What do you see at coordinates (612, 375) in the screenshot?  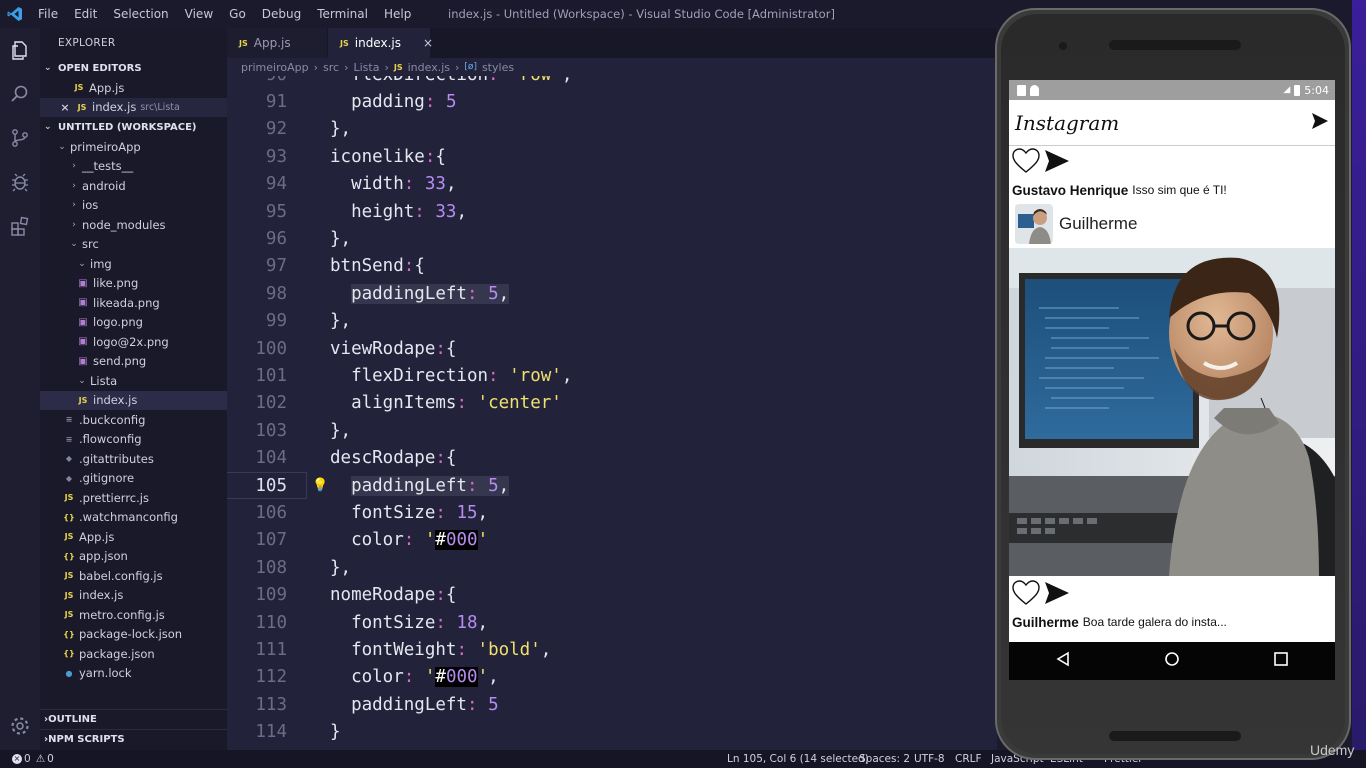 I see `code-line: 101 flexDirection: 'row',` at bounding box center [612, 375].